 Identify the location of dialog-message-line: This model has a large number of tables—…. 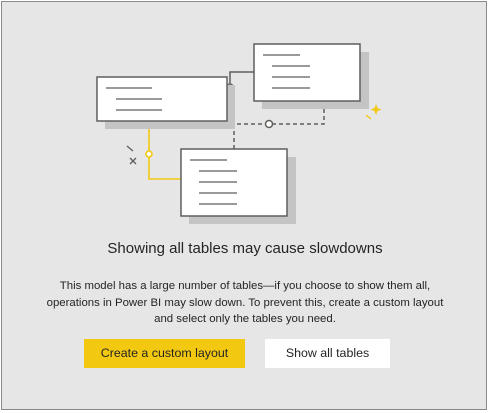
(245, 286).